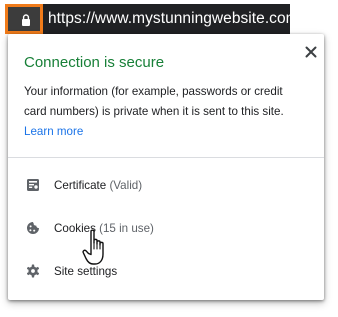 Image resolution: width=338 pixels, height=317 pixels. What do you see at coordinates (33, 228) in the screenshot?
I see `cookie-icon` at bounding box center [33, 228].